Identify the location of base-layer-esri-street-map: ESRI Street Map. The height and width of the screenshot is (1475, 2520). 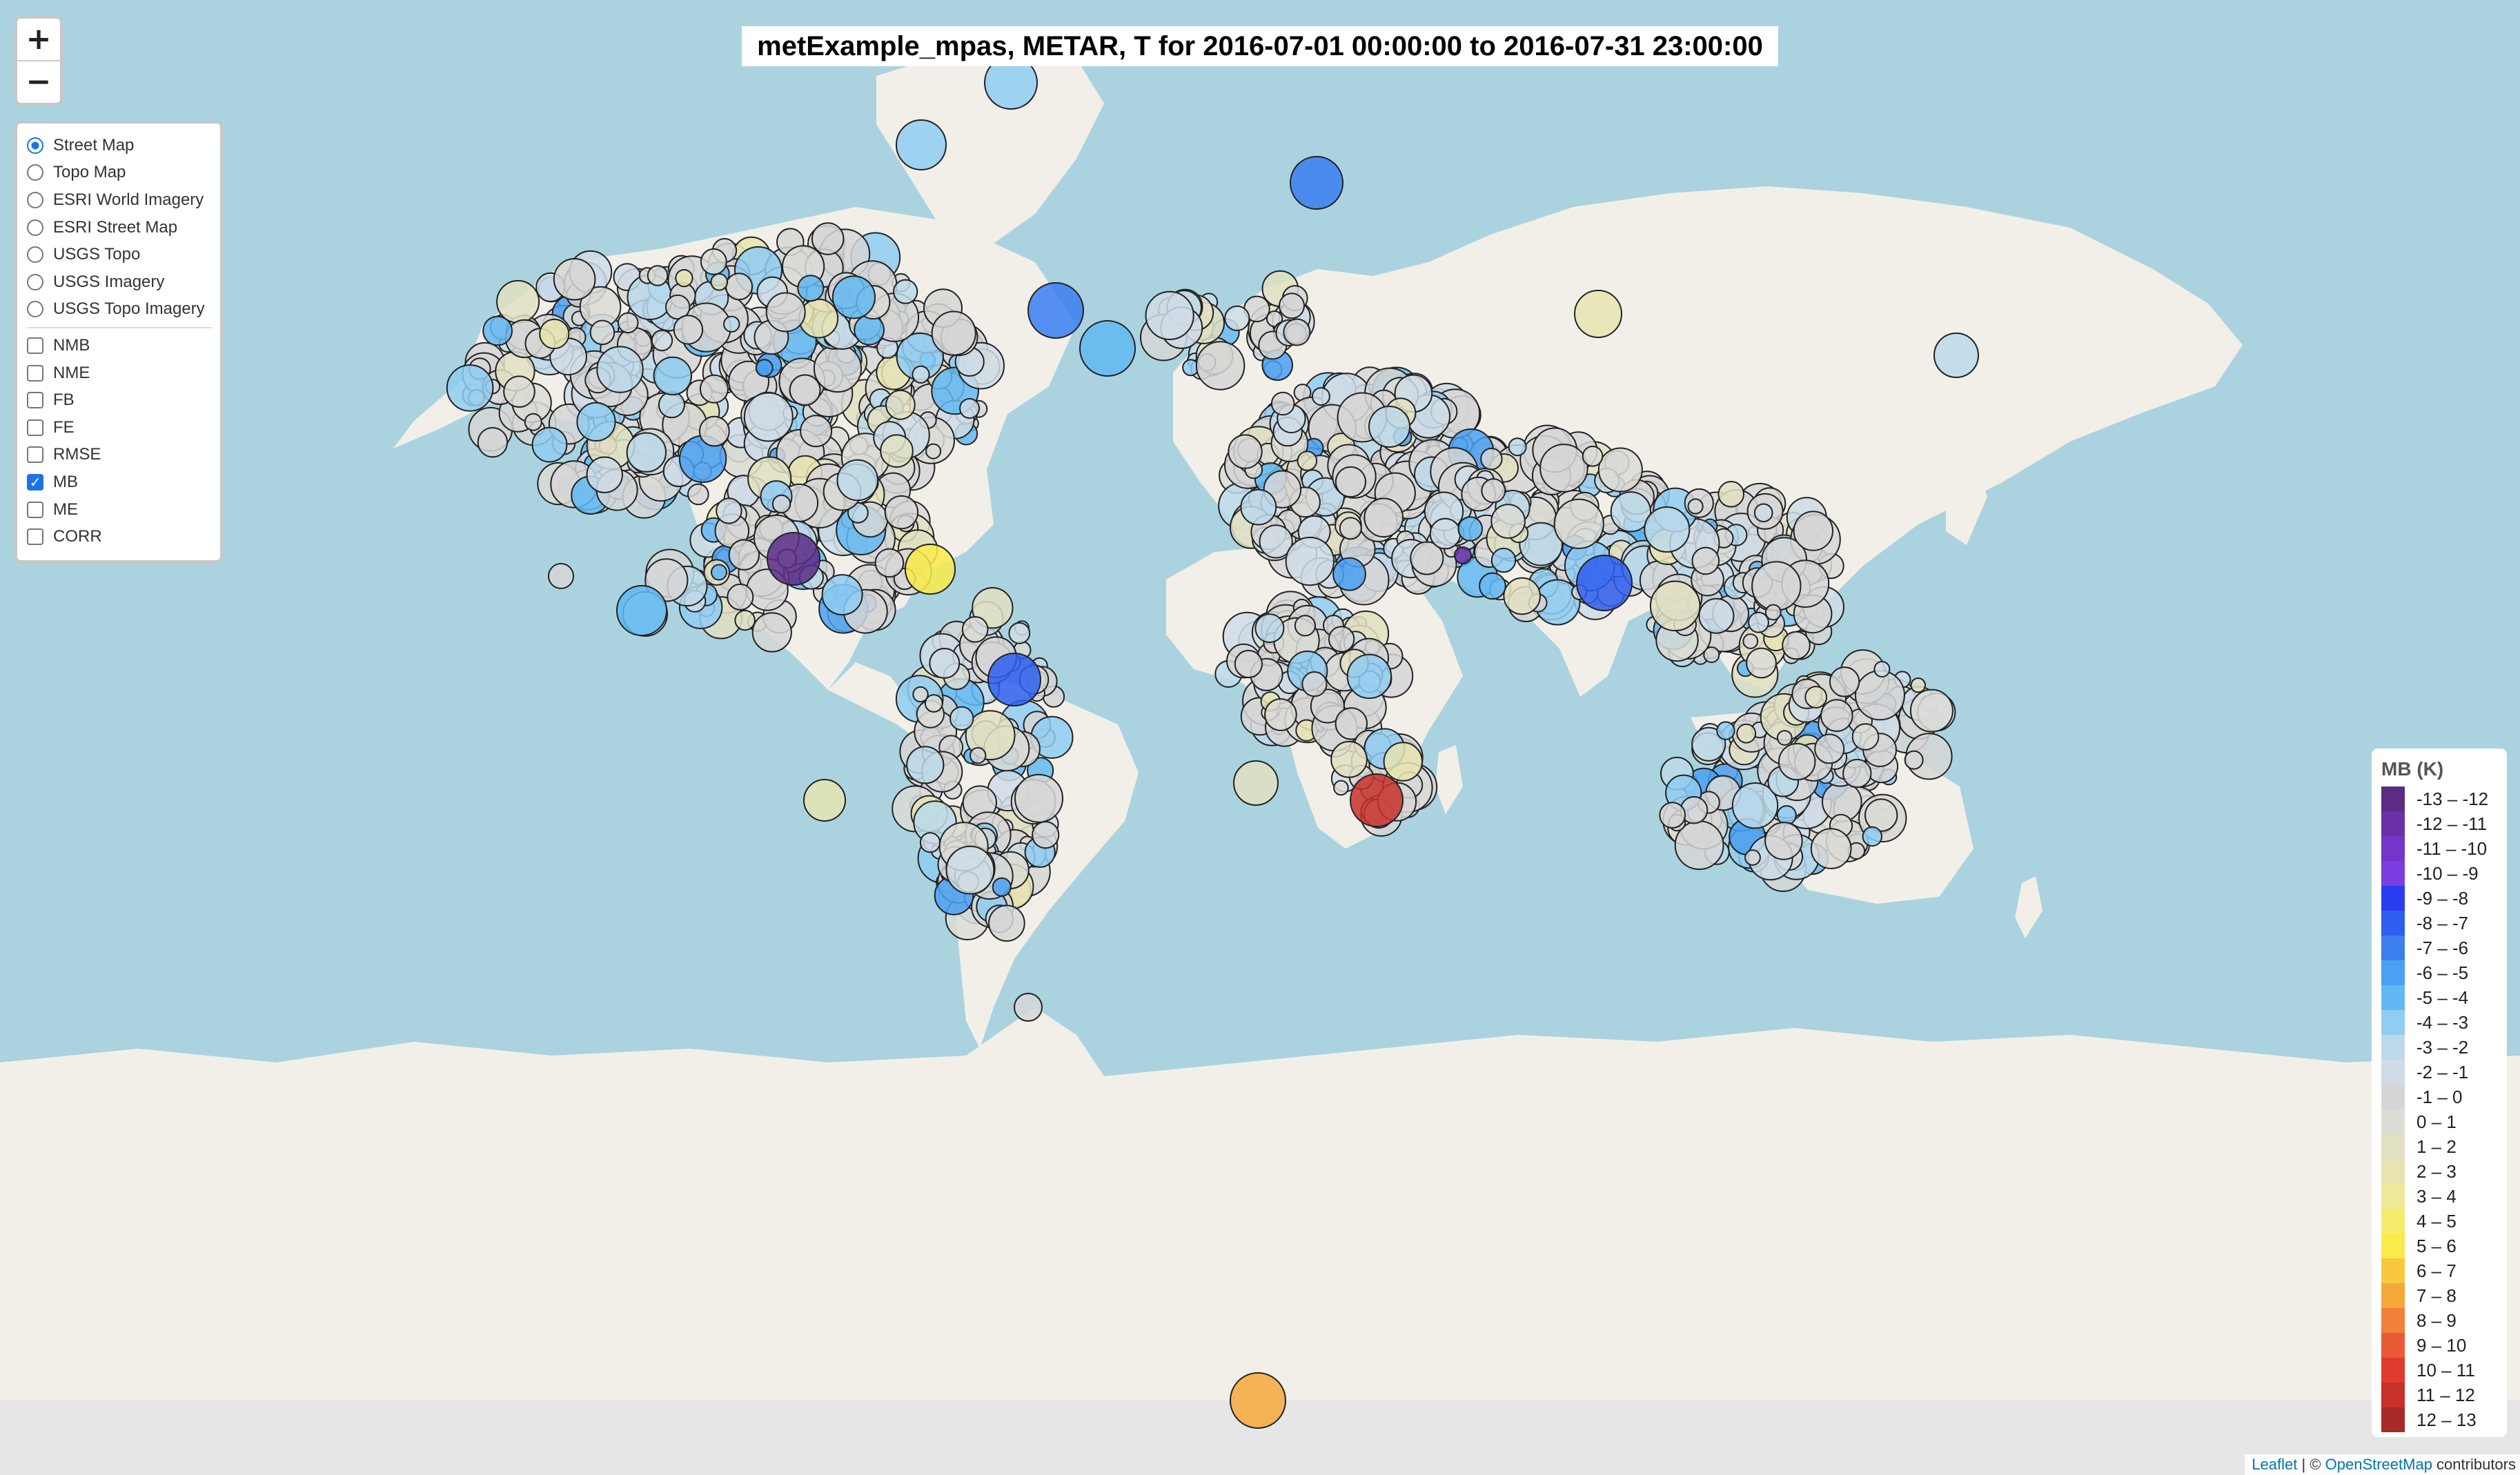
(119, 227).